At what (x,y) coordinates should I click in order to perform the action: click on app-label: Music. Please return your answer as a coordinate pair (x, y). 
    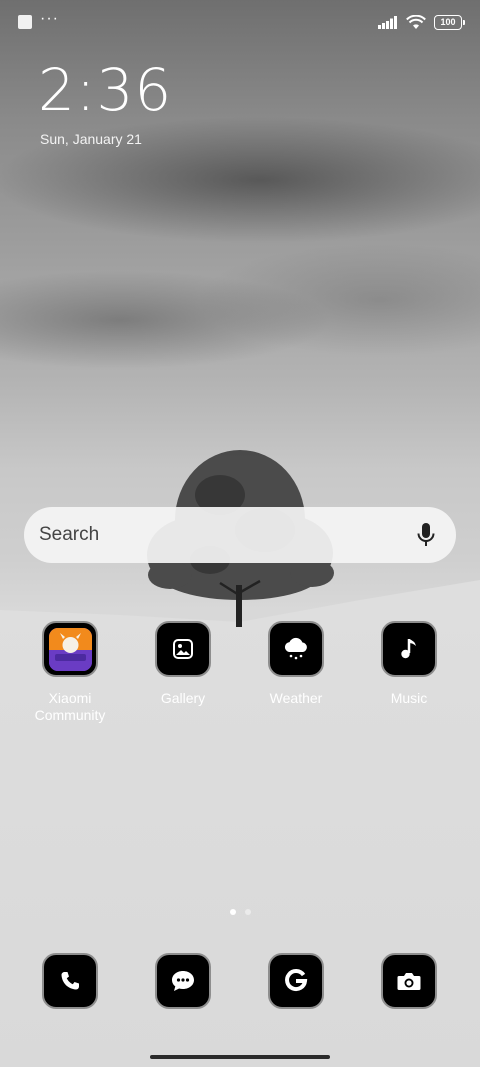
    Looking at the image, I should click on (409, 698).